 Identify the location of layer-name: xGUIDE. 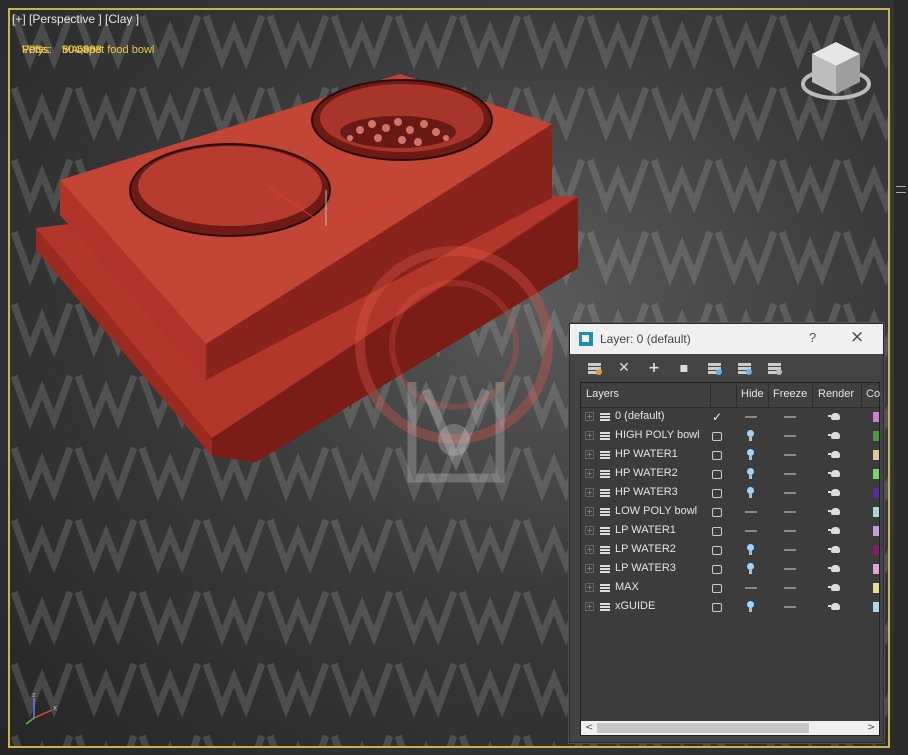
(635, 606).